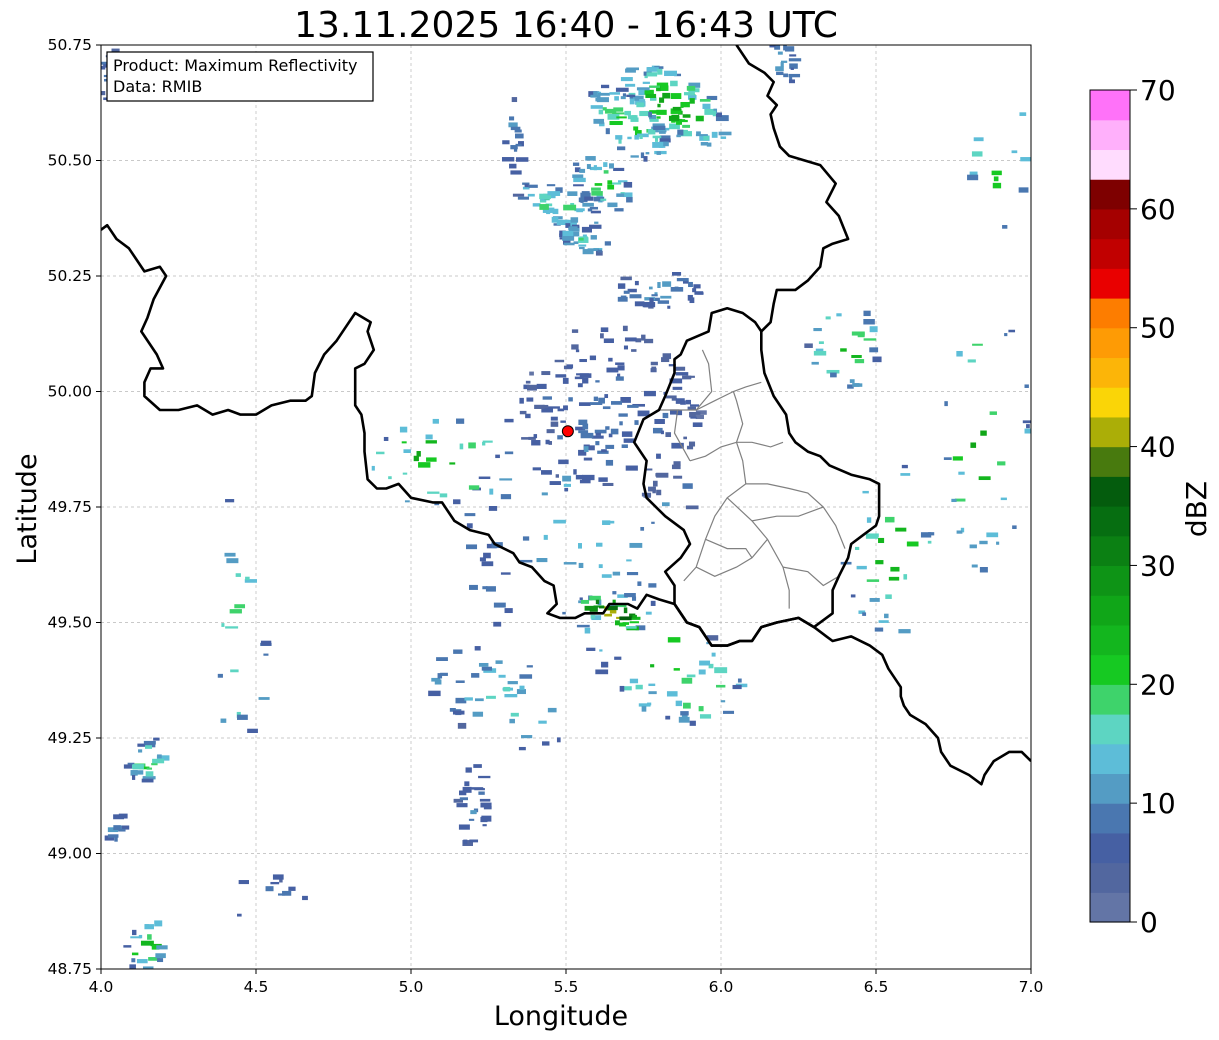  What do you see at coordinates (1151, 506) in the screenshot?
I see `colorbar: 0 10 20 30 40 50 60 70 dBZ` at bounding box center [1151, 506].